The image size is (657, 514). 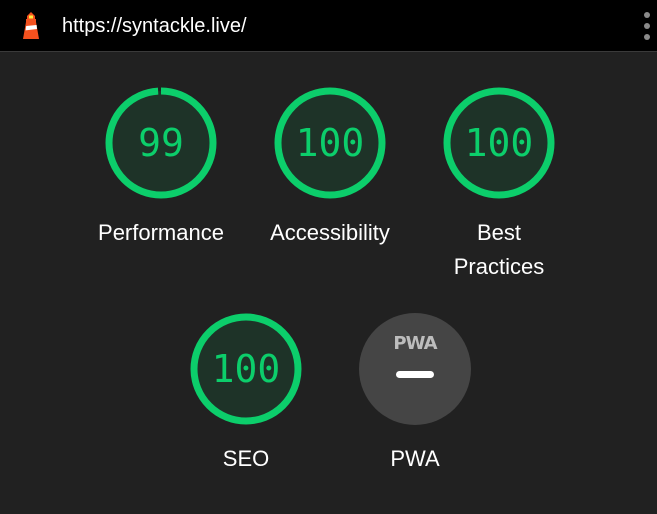 I want to click on more-vertical-icon, so click(x=647, y=26).